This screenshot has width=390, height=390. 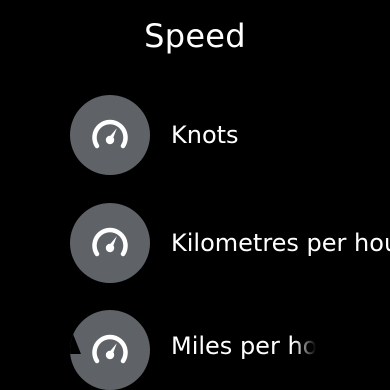 I want to click on list-item-label: Kilometres per hour, so click(x=280, y=243).